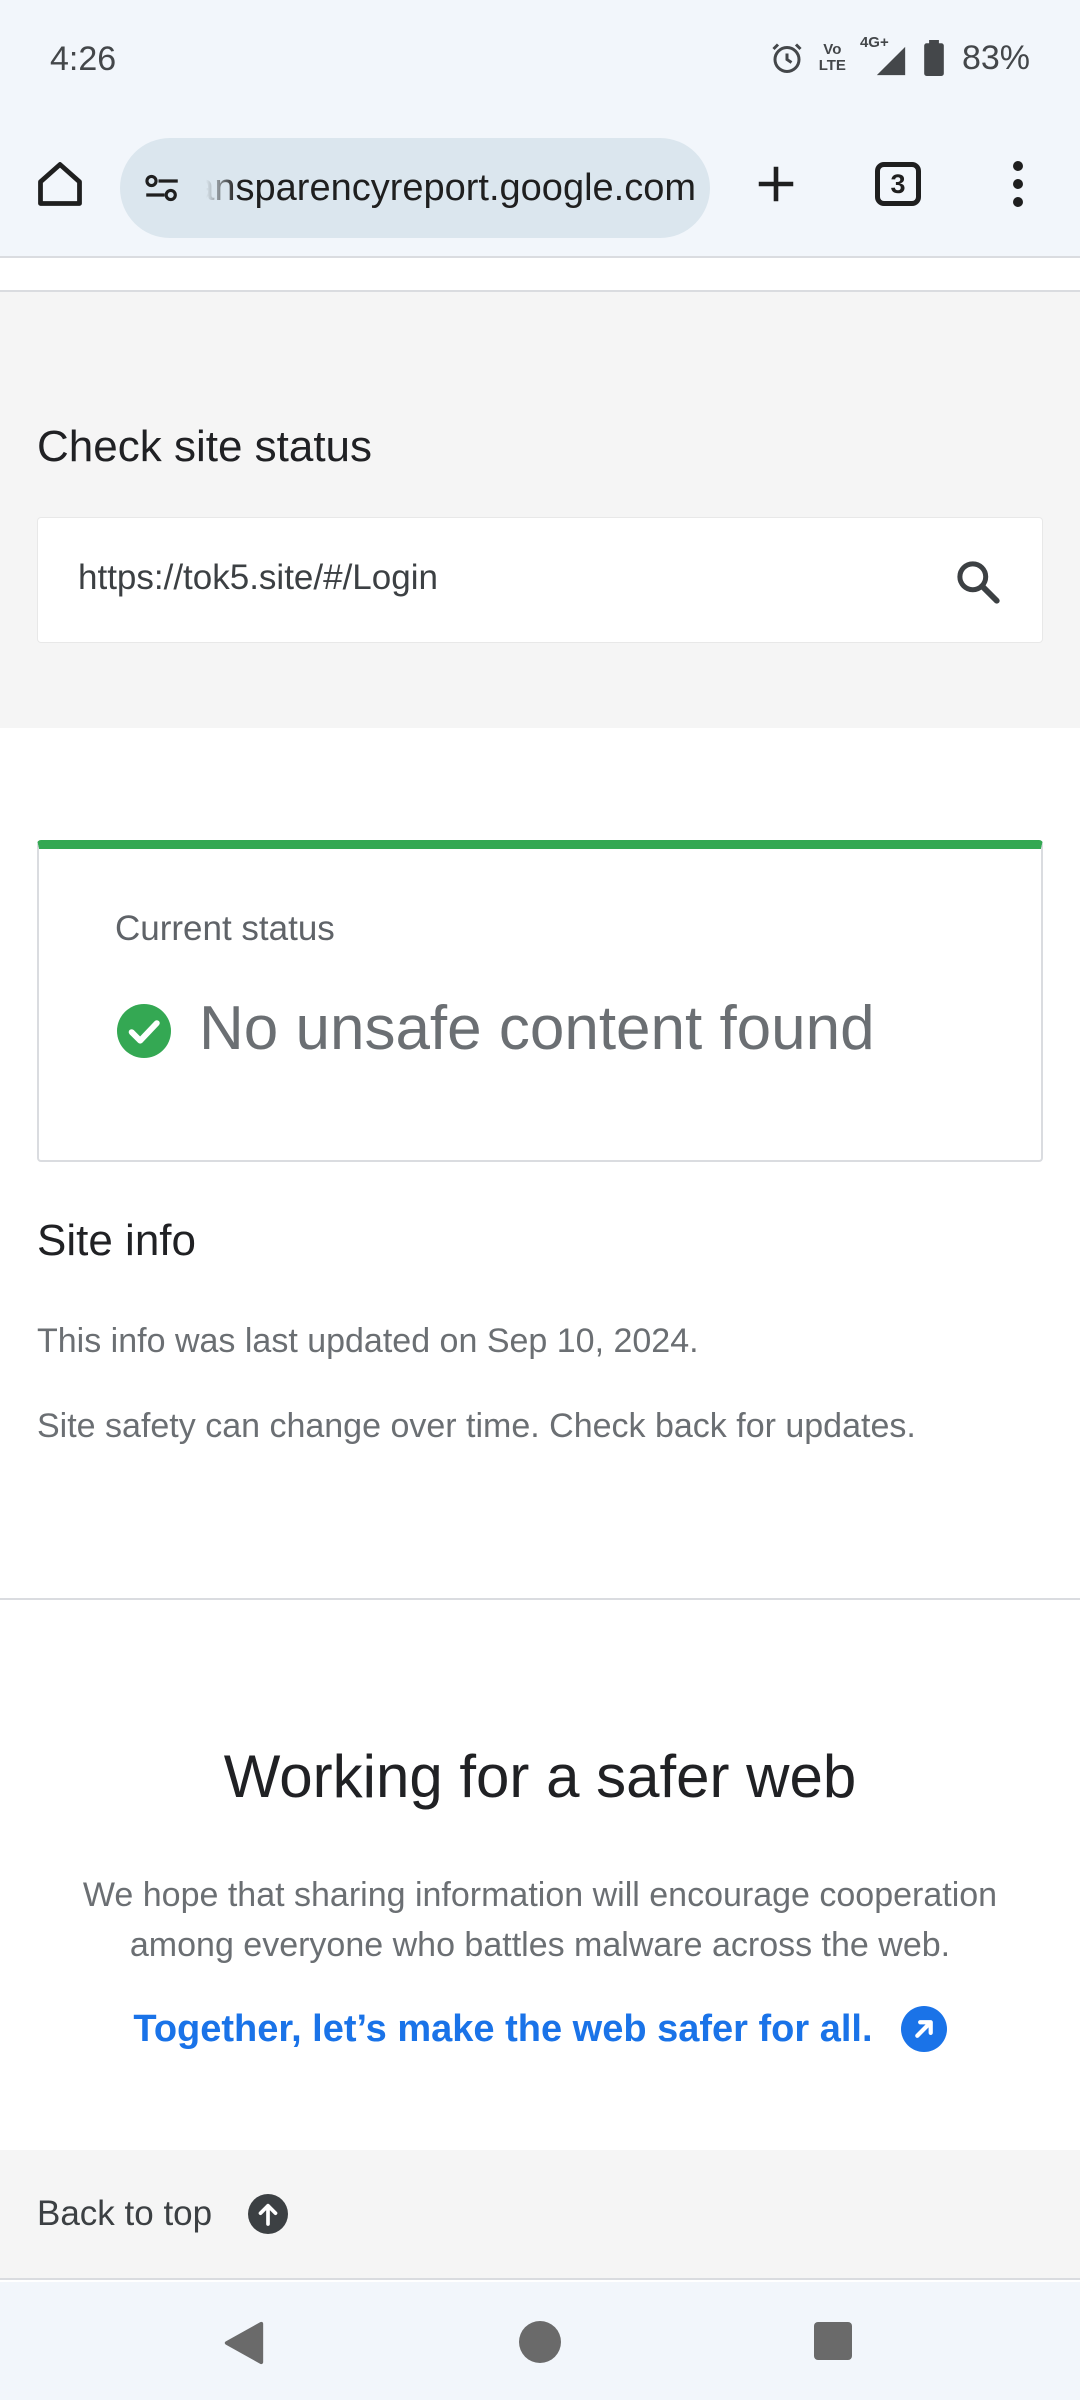 This screenshot has width=1080, height=2400. What do you see at coordinates (934, 58) in the screenshot?
I see `battery-icon` at bounding box center [934, 58].